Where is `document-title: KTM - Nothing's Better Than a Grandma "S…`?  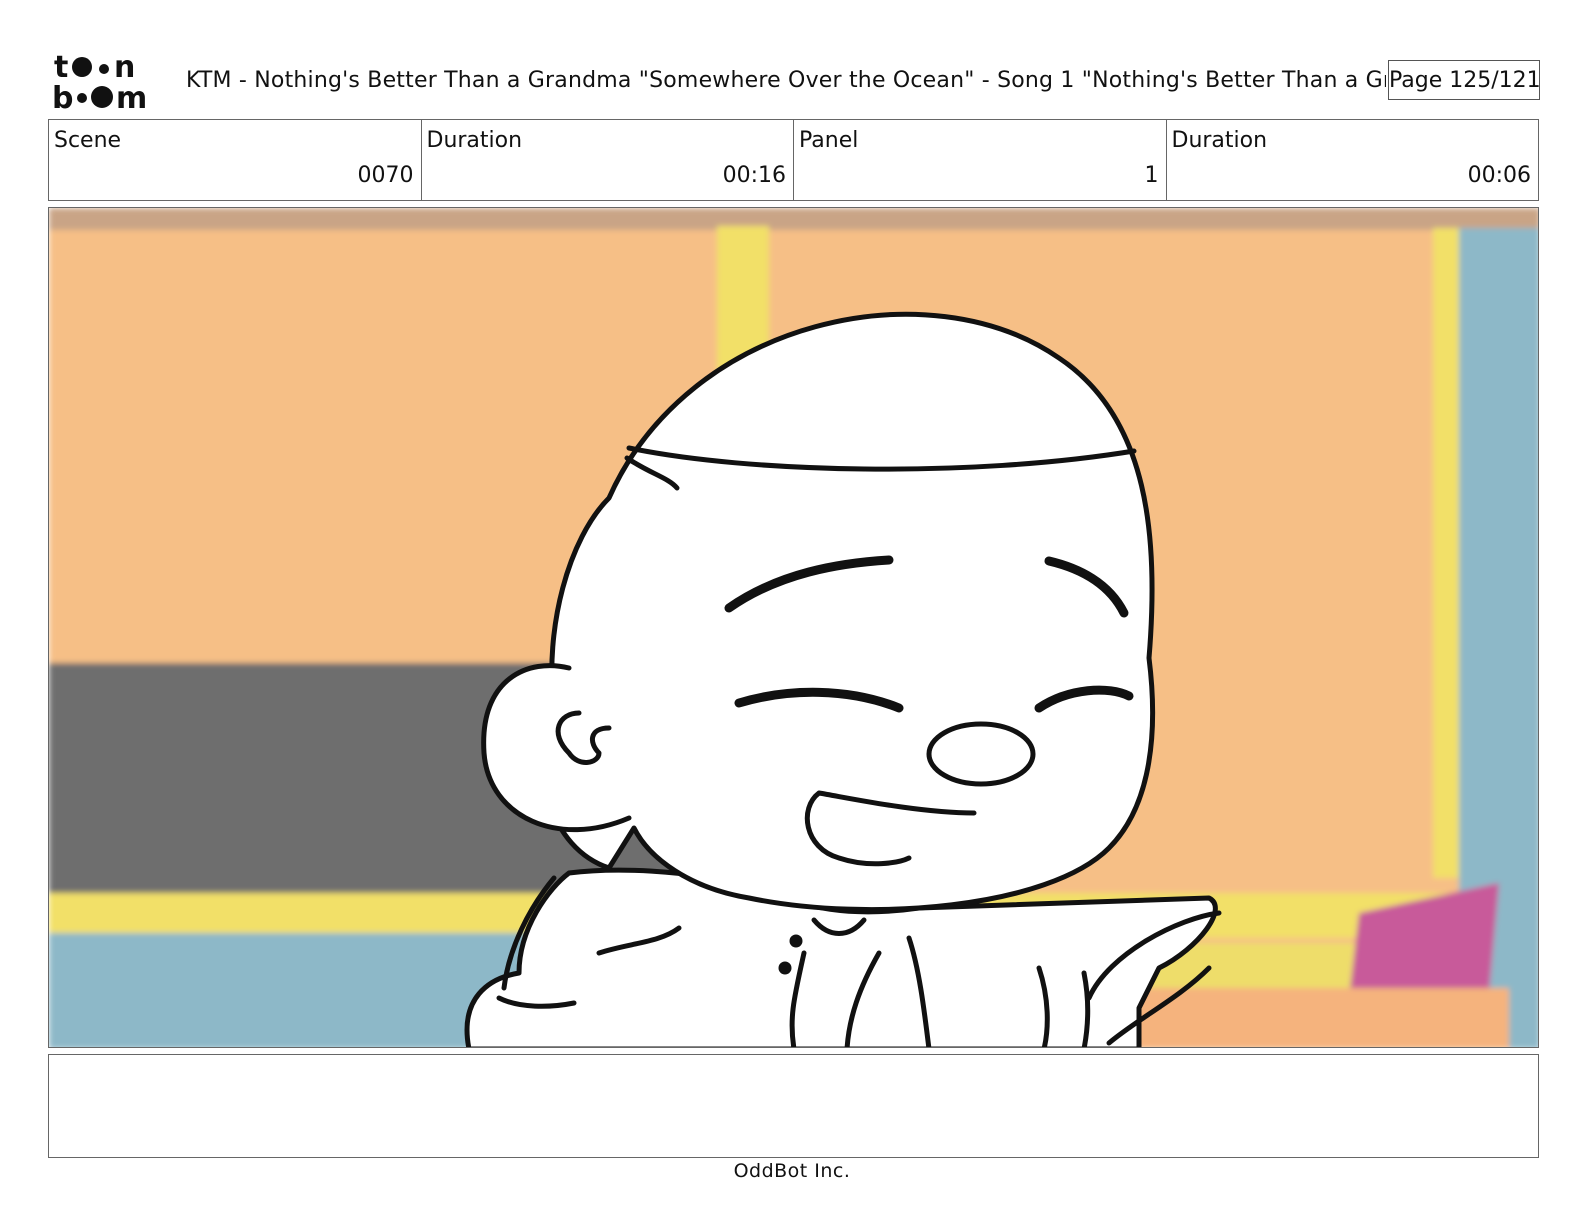
document-title: KTM - Nothing's Better Than a Grandma "S… is located at coordinates (786, 80).